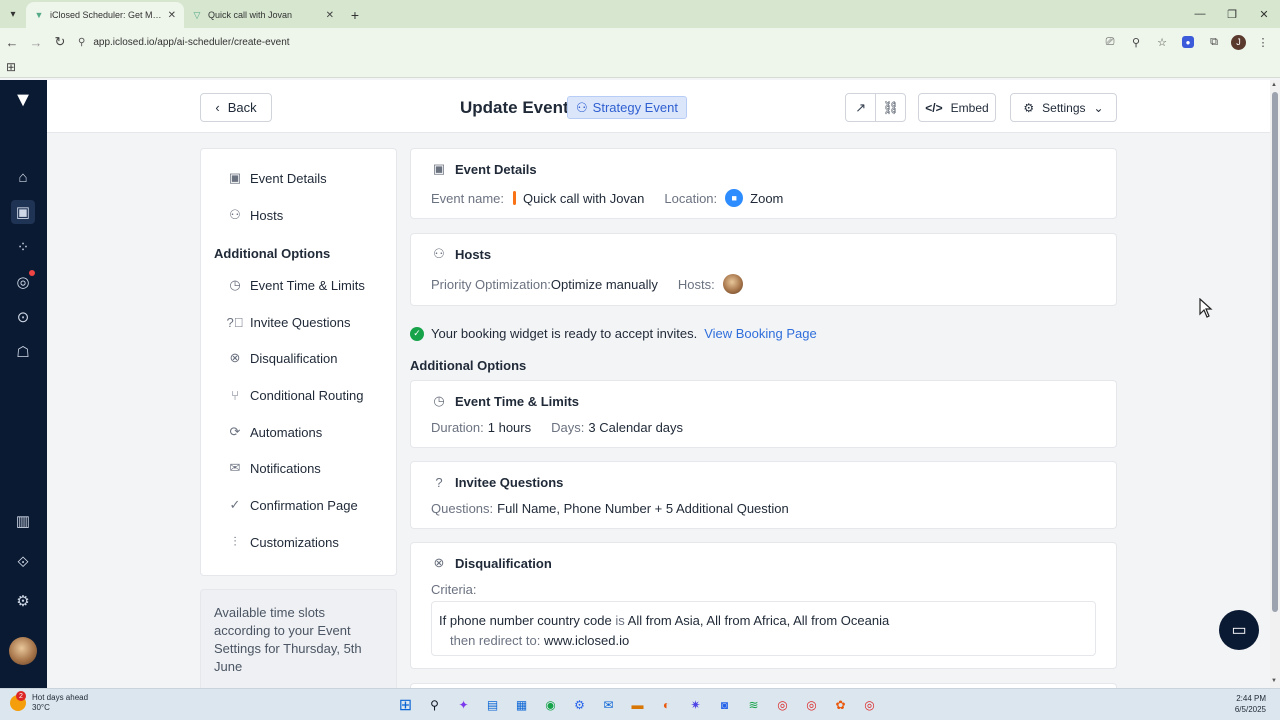 The image size is (1280, 720). Describe the element at coordinates (23, 521) in the screenshot. I see `book-icon: ▥` at that location.